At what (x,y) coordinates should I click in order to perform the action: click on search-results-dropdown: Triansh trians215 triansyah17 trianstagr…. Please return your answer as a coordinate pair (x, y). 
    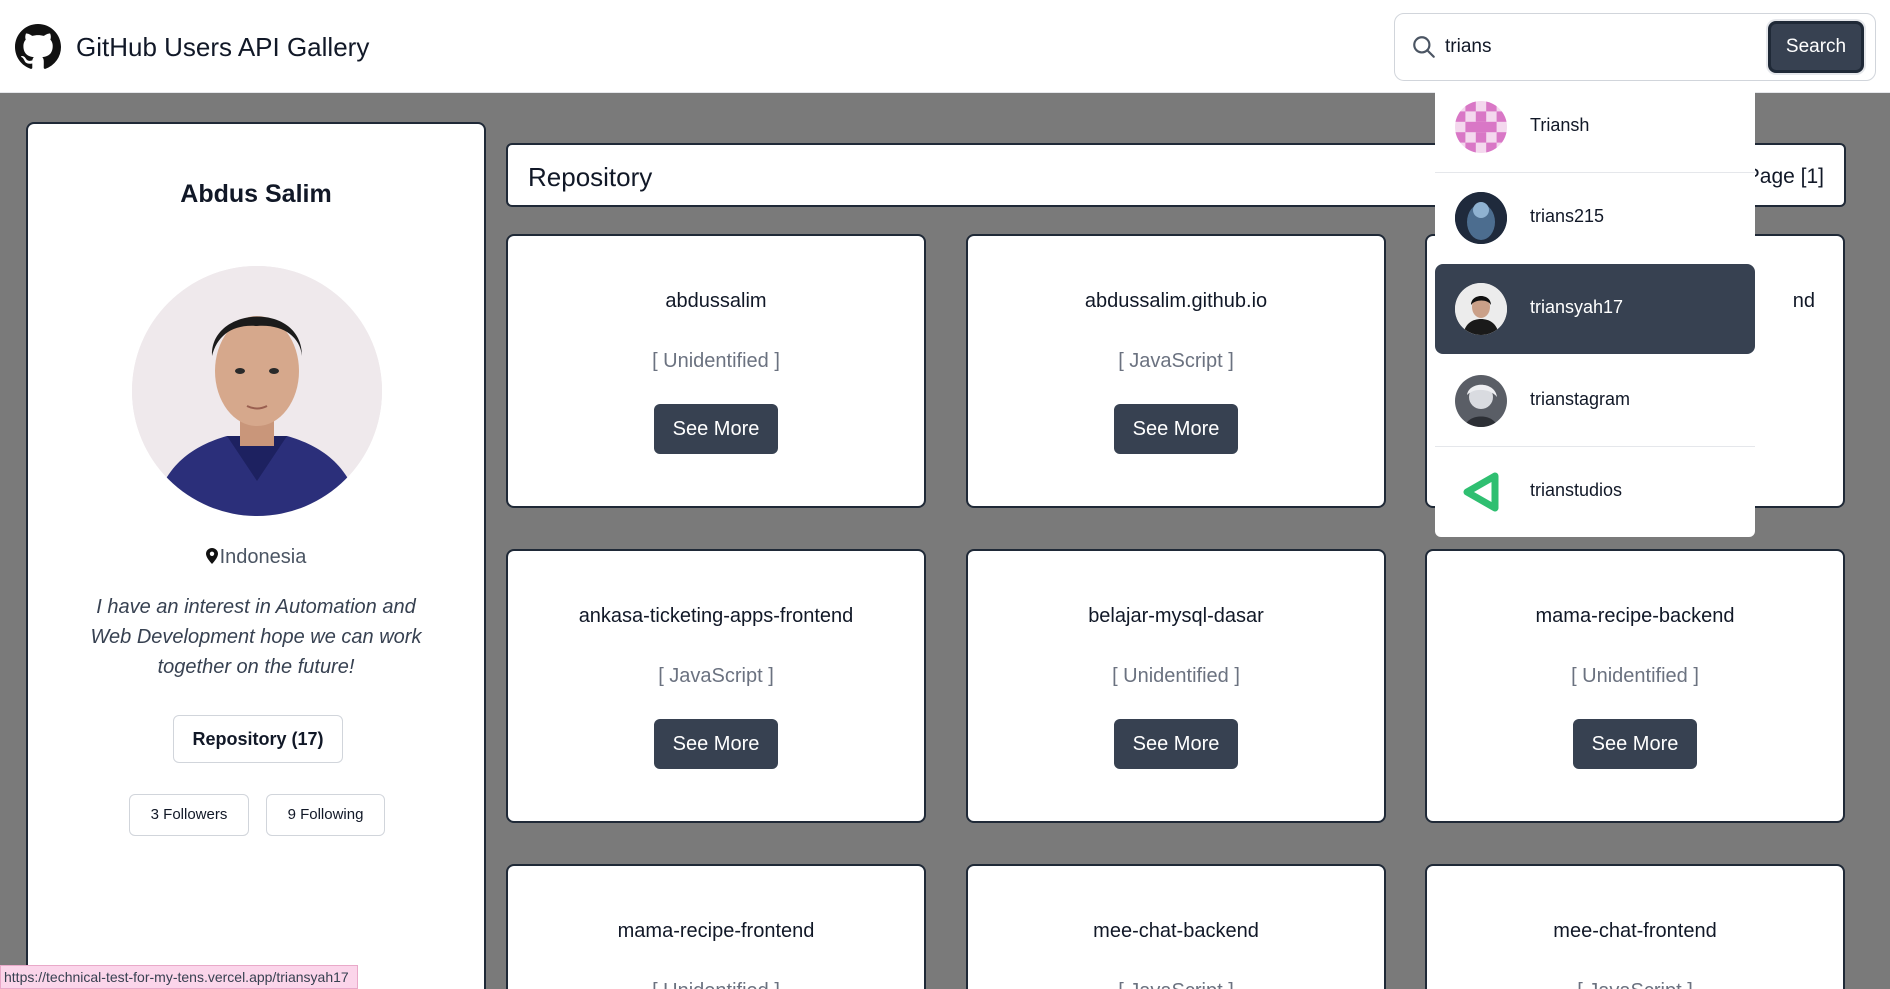
    Looking at the image, I should click on (1595, 309).